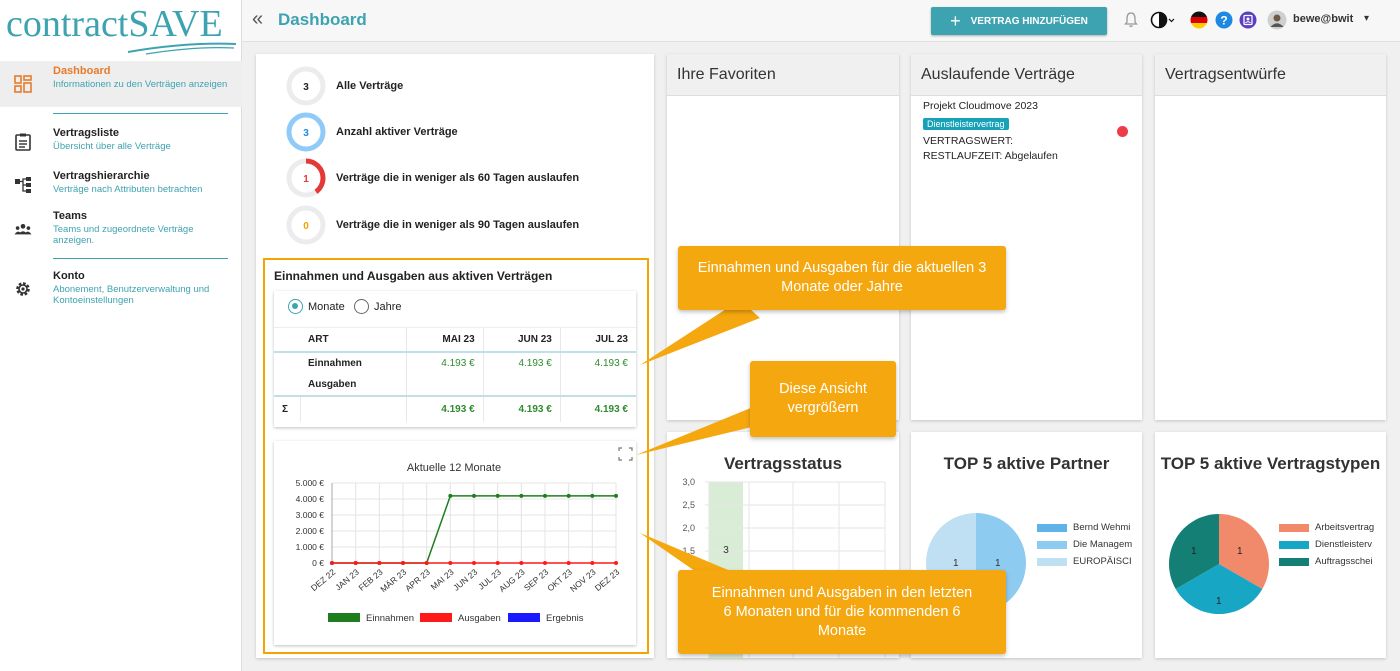 The height and width of the screenshot is (671, 1400). I want to click on legend-item: Bernd Wehmi, so click(1088, 527).